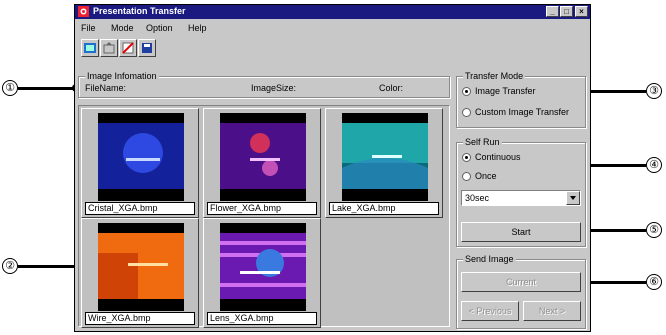  Describe the element at coordinates (505, 91) in the screenshot. I see `image-transfer-label: Image Transfer` at that location.